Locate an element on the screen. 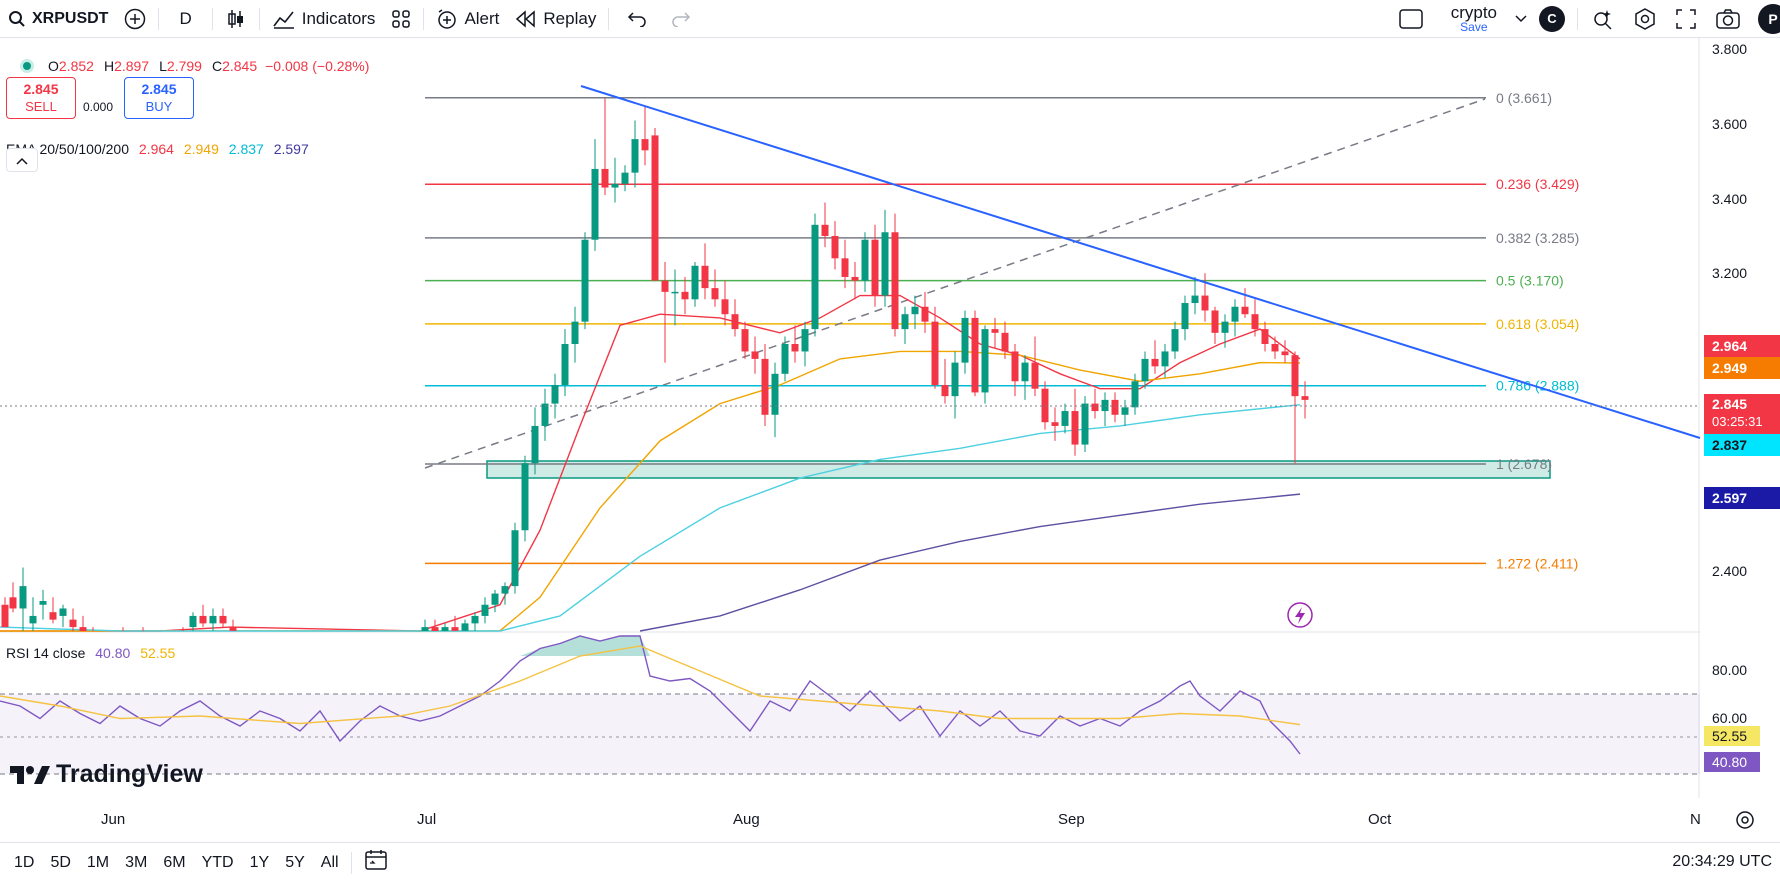  rsi-legend: RSI 14 close 40.80 52.55 is located at coordinates (90, 653).